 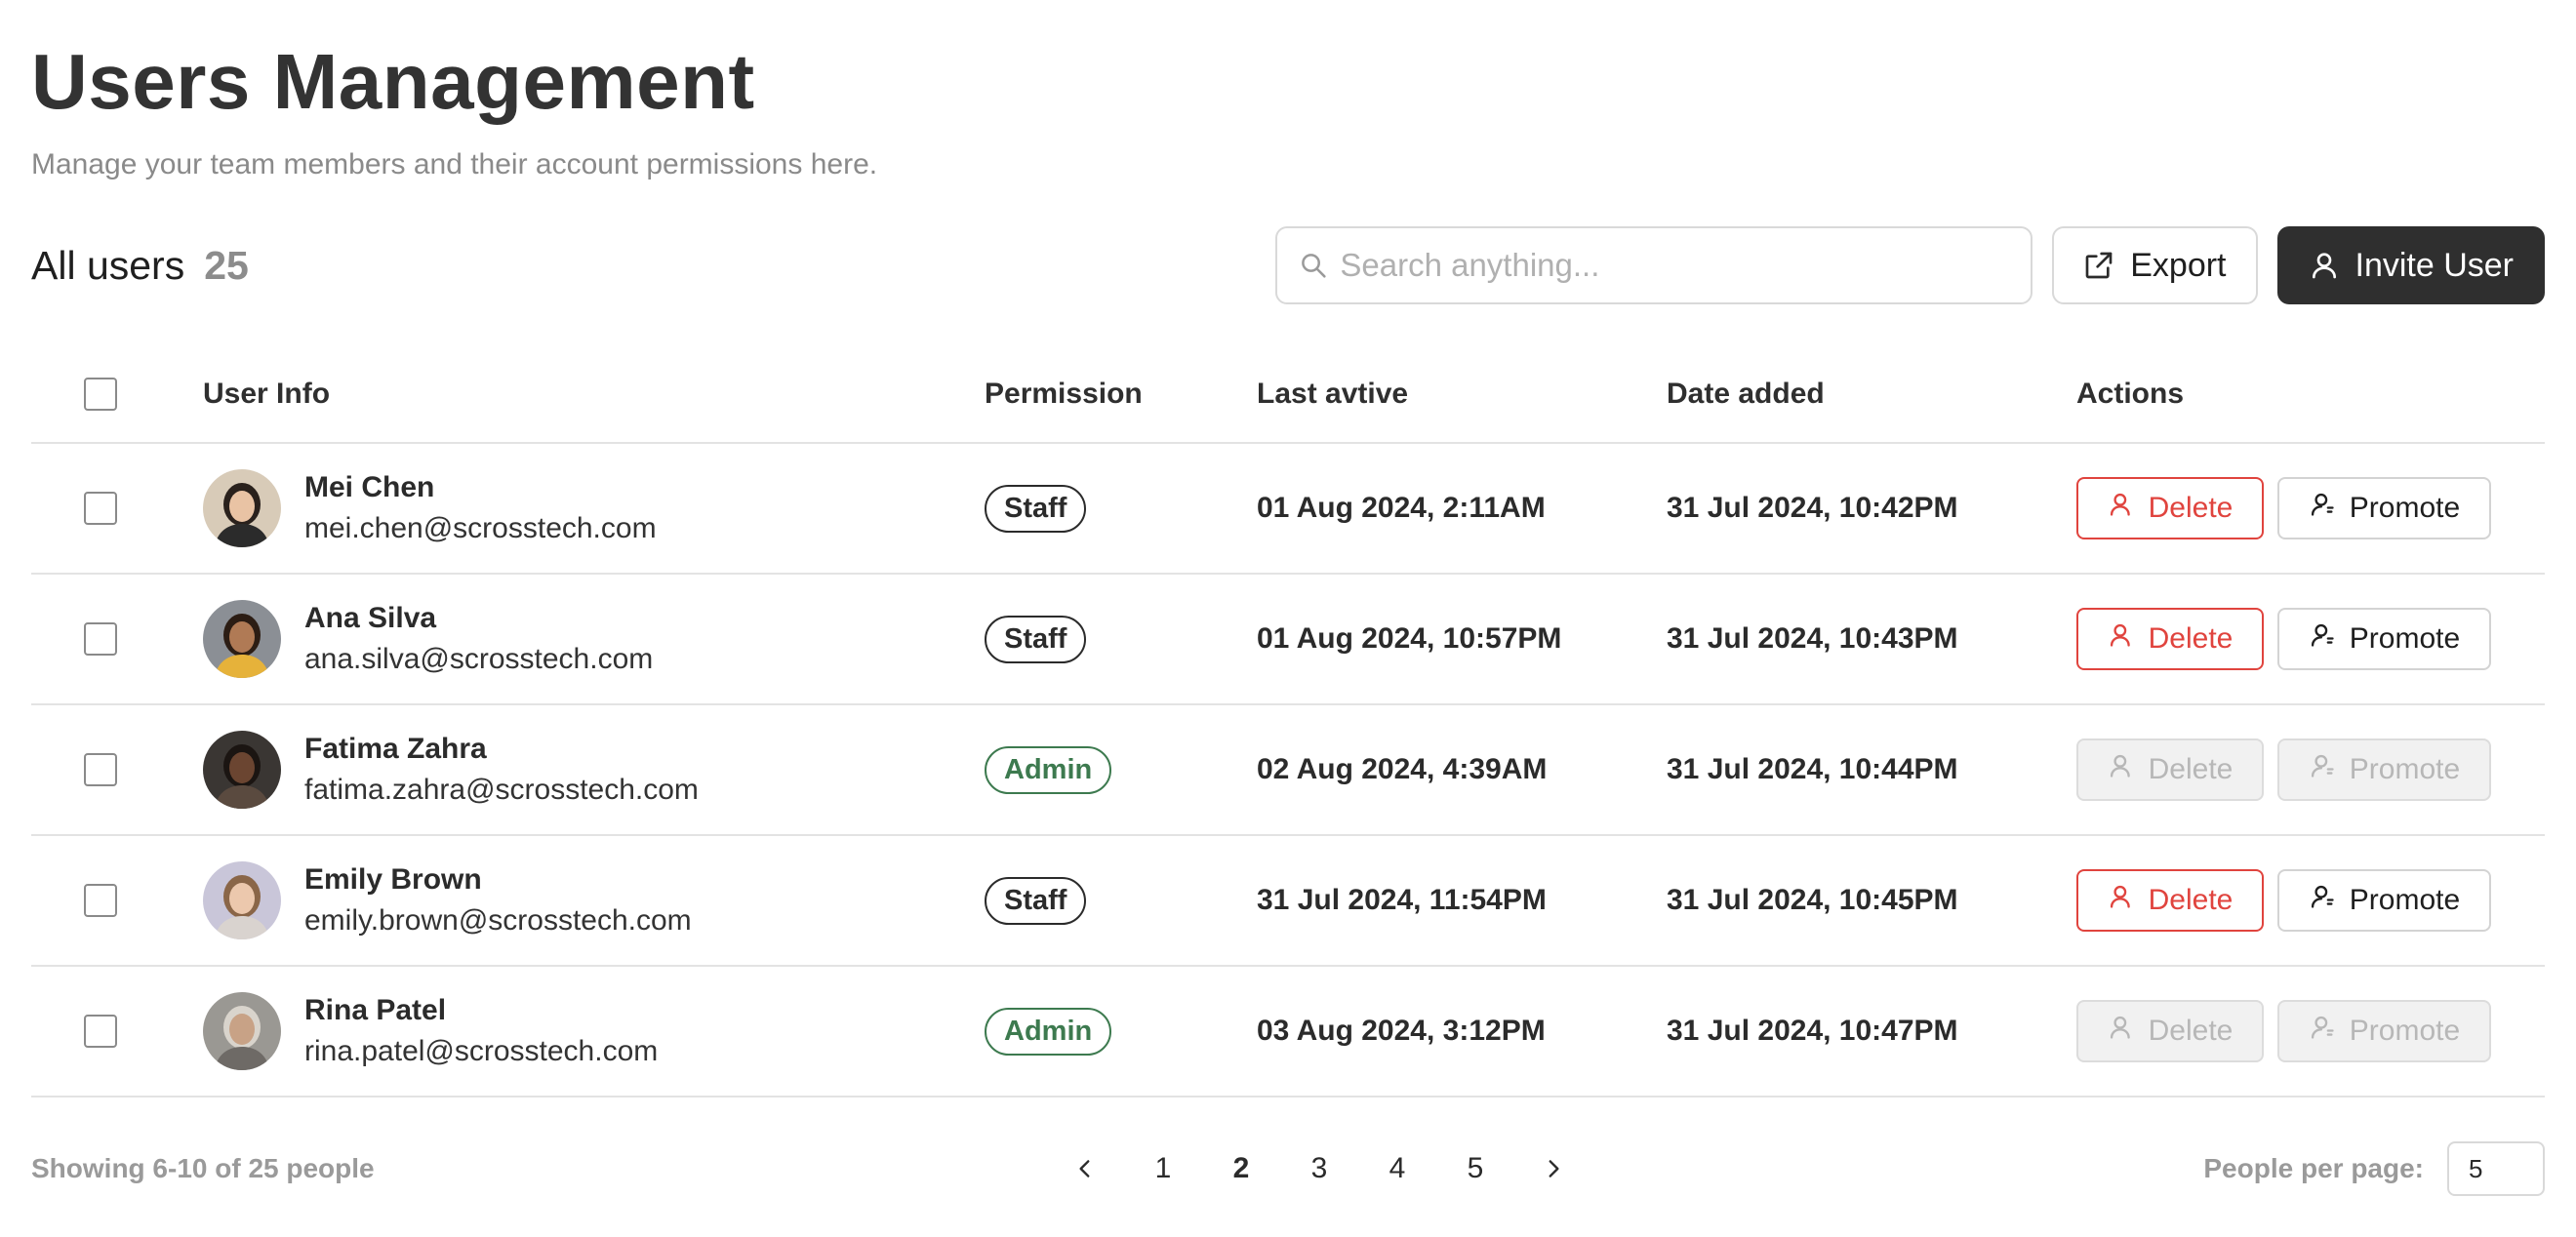 What do you see at coordinates (1401, 1031) in the screenshot?
I see `last-active-cell: 03 Aug 2024, 3:12PM` at bounding box center [1401, 1031].